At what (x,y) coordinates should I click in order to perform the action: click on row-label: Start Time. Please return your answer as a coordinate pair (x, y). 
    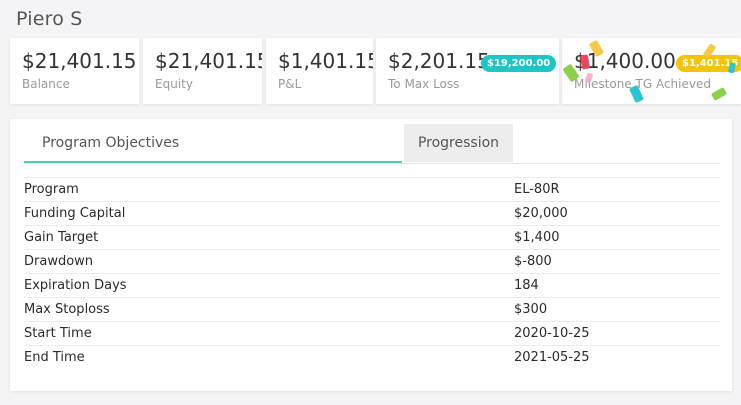
    Looking at the image, I should click on (58, 333).